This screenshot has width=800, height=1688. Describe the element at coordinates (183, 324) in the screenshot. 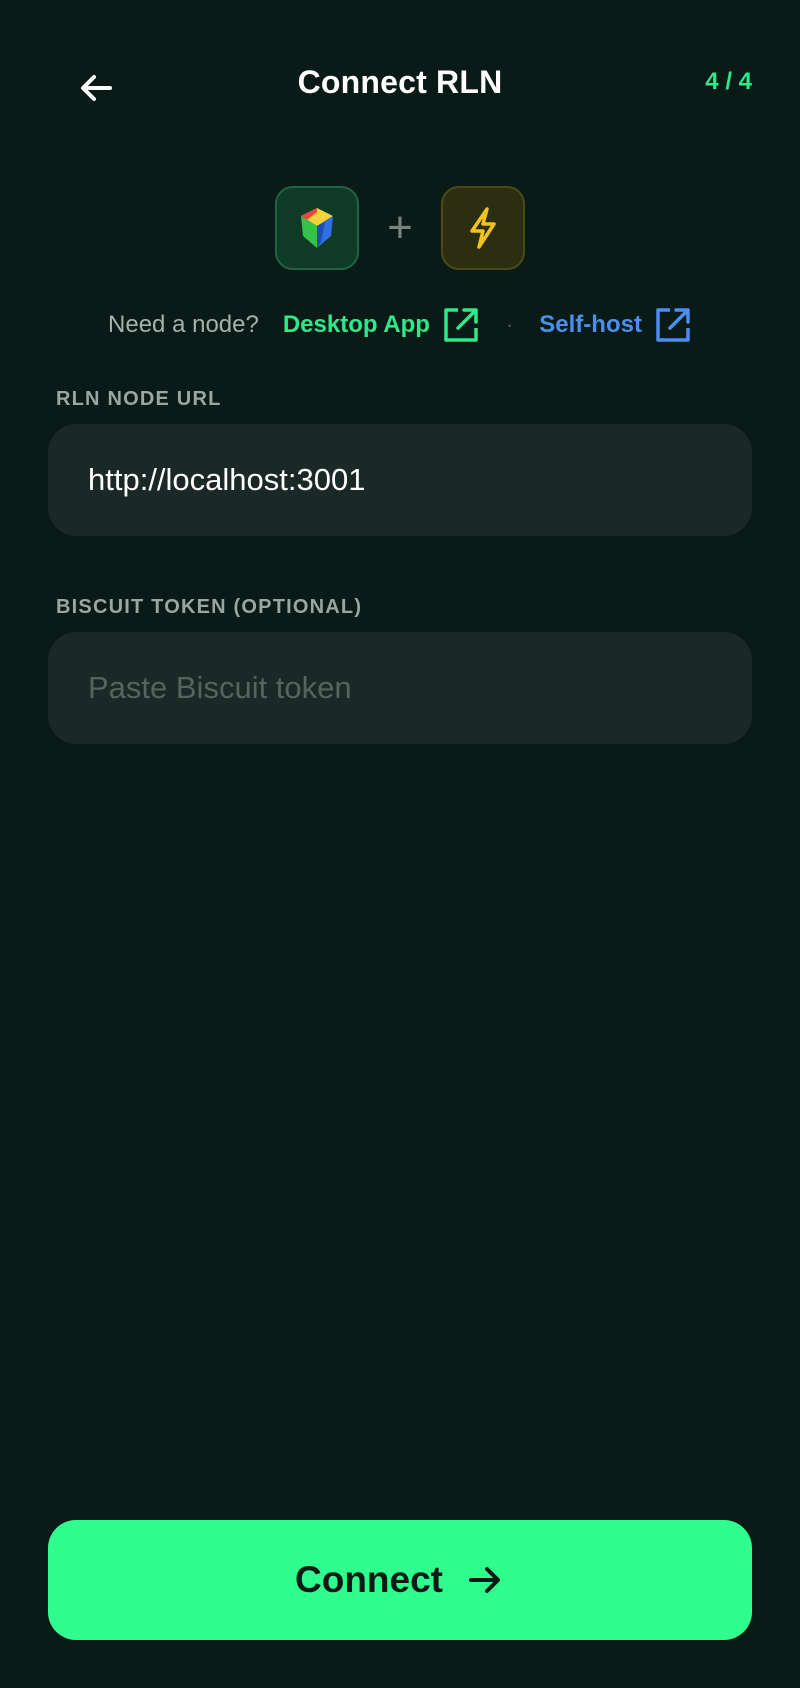

I see `need-node-text: Need a node?` at that location.